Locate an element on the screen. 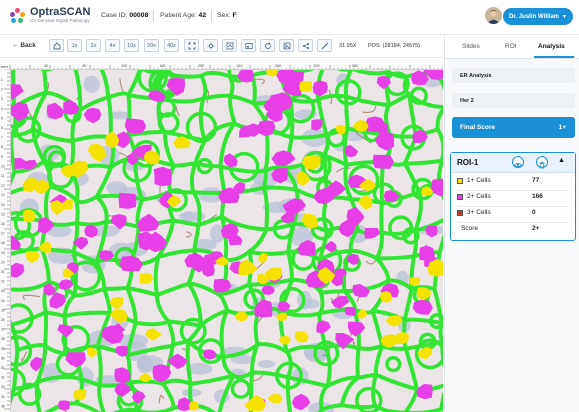  ruler-label: 22 is located at coordinates (3, 282).